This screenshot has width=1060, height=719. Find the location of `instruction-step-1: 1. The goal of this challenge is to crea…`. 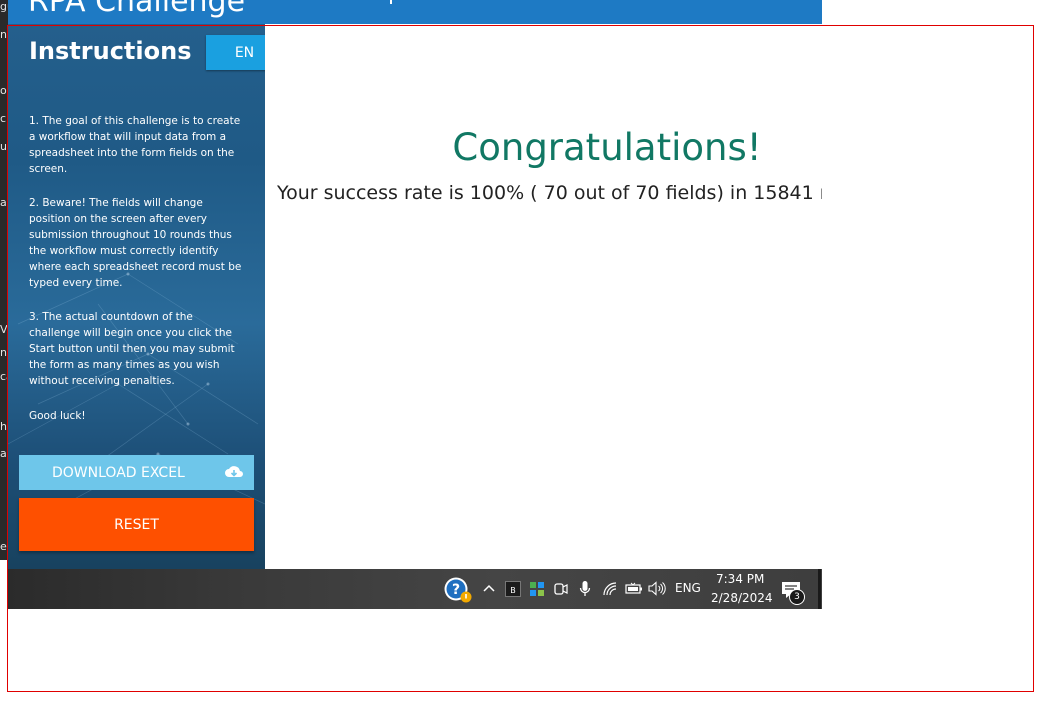

instruction-step-1: 1. The goal of this challenge is to crea… is located at coordinates (135, 145).